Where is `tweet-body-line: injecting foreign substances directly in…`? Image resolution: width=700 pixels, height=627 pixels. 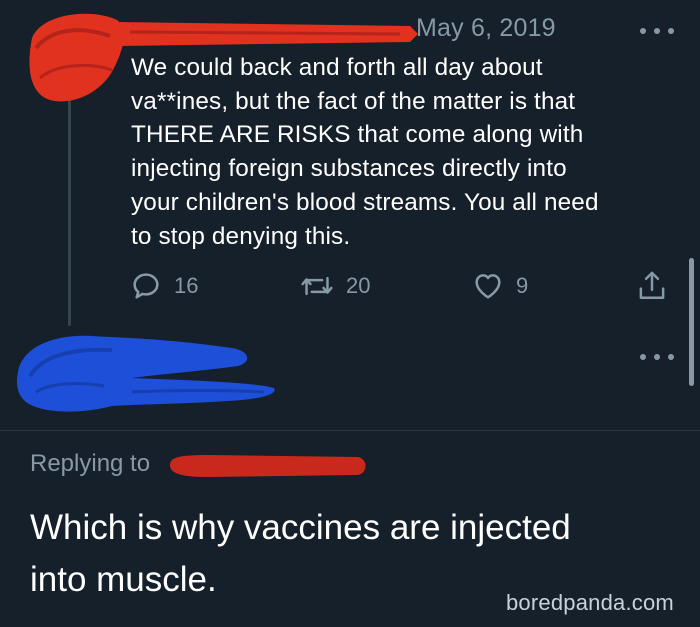 tweet-body-line: injecting foreign substances directly in… is located at coordinates (349, 169).